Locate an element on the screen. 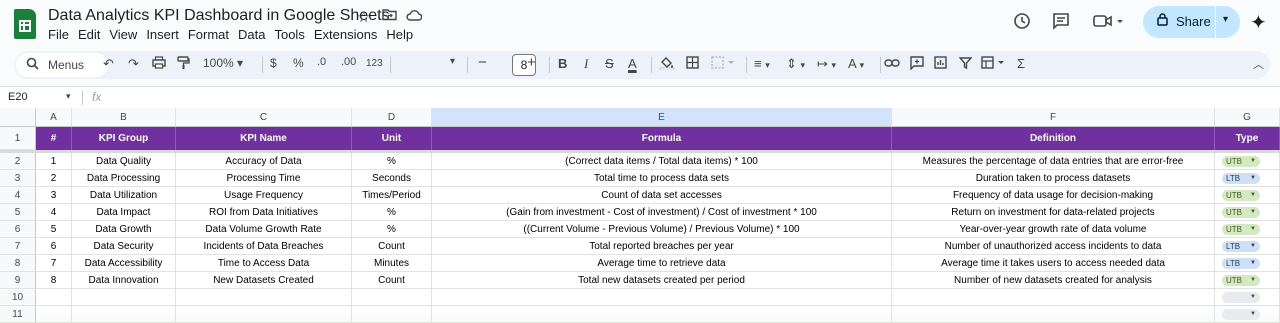 The height and width of the screenshot is (323, 1280). menu-tools: Tools is located at coordinates (291, 34).